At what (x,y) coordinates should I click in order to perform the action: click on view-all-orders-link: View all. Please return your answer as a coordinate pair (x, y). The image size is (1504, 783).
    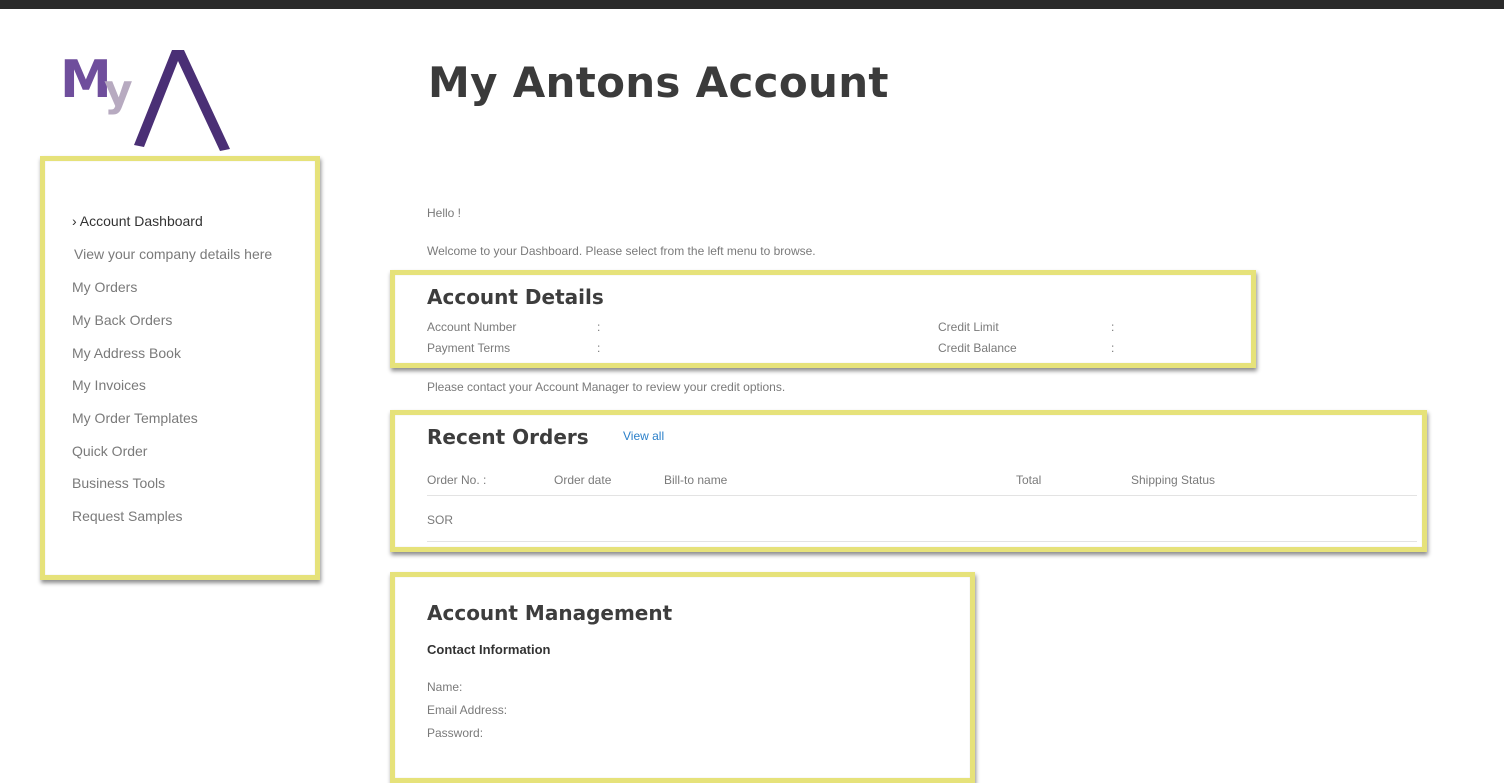
    Looking at the image, I should click on (643, 436).